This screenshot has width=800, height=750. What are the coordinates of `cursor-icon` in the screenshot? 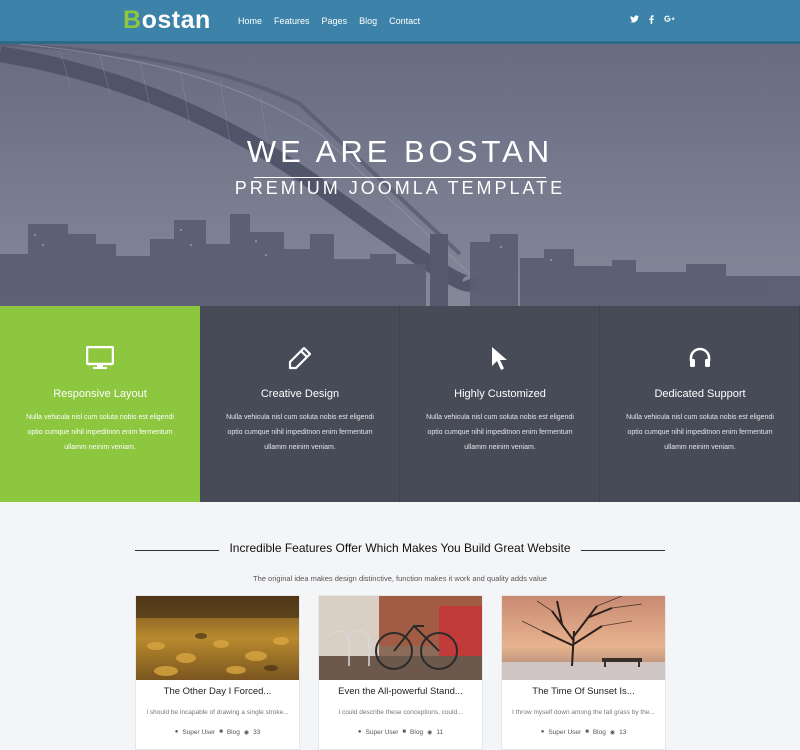 It's located at (500, 359).